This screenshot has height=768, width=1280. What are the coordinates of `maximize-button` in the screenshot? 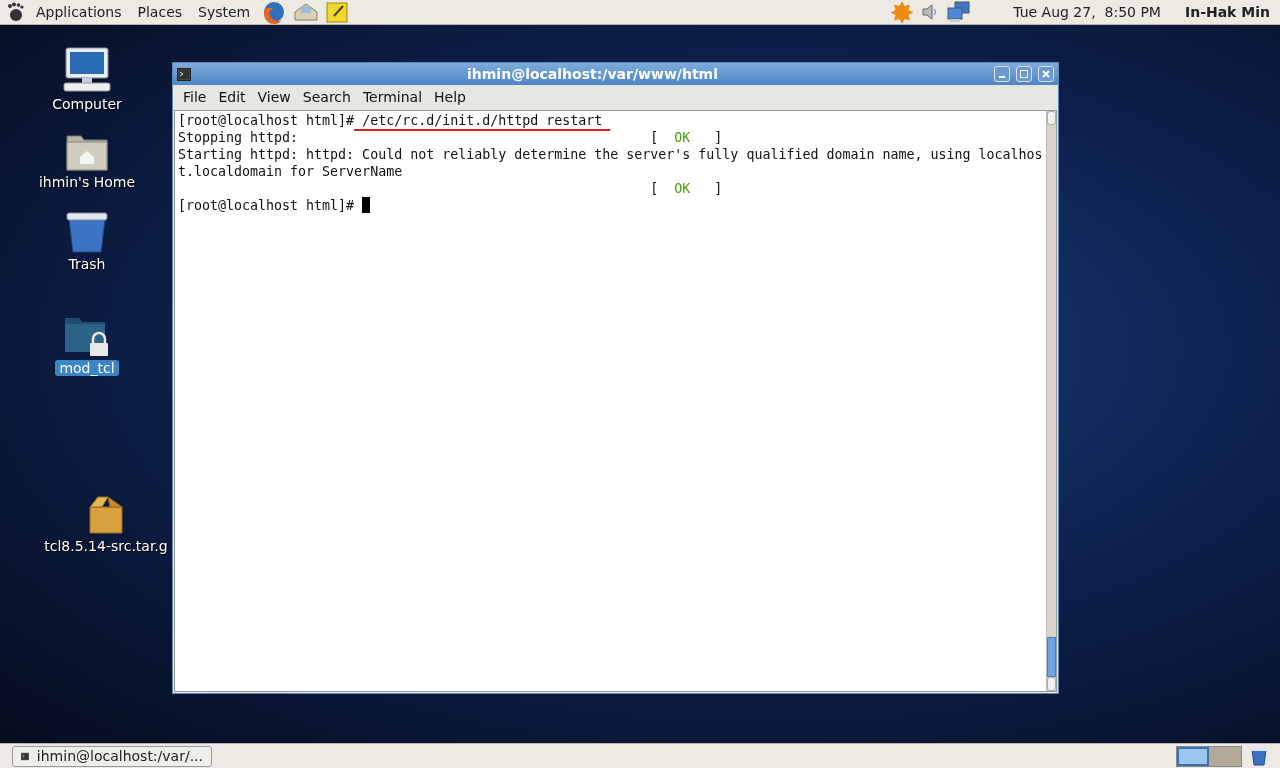 It's located at (1024, 74).